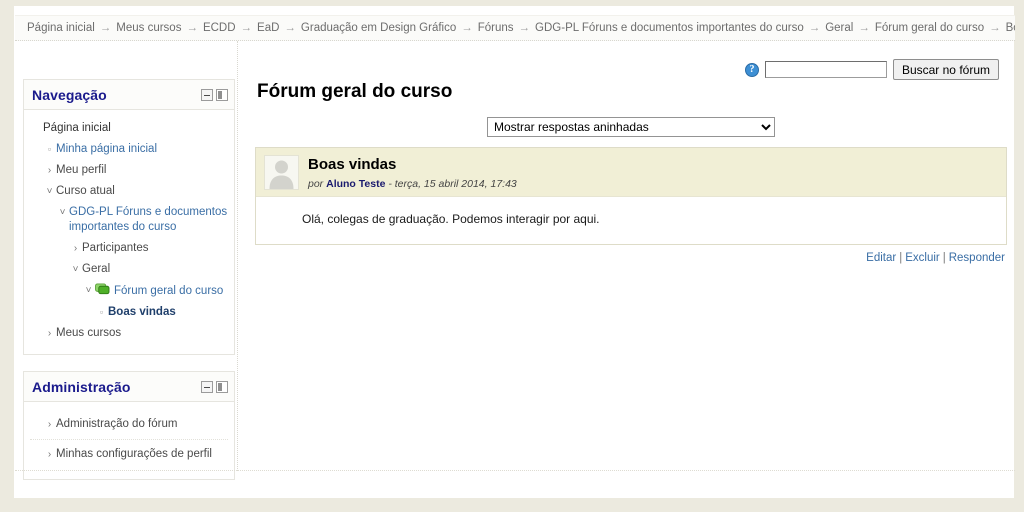  I want to click on post-date: - terça, 15 abril 2014, 17:43, so click(452, 184).